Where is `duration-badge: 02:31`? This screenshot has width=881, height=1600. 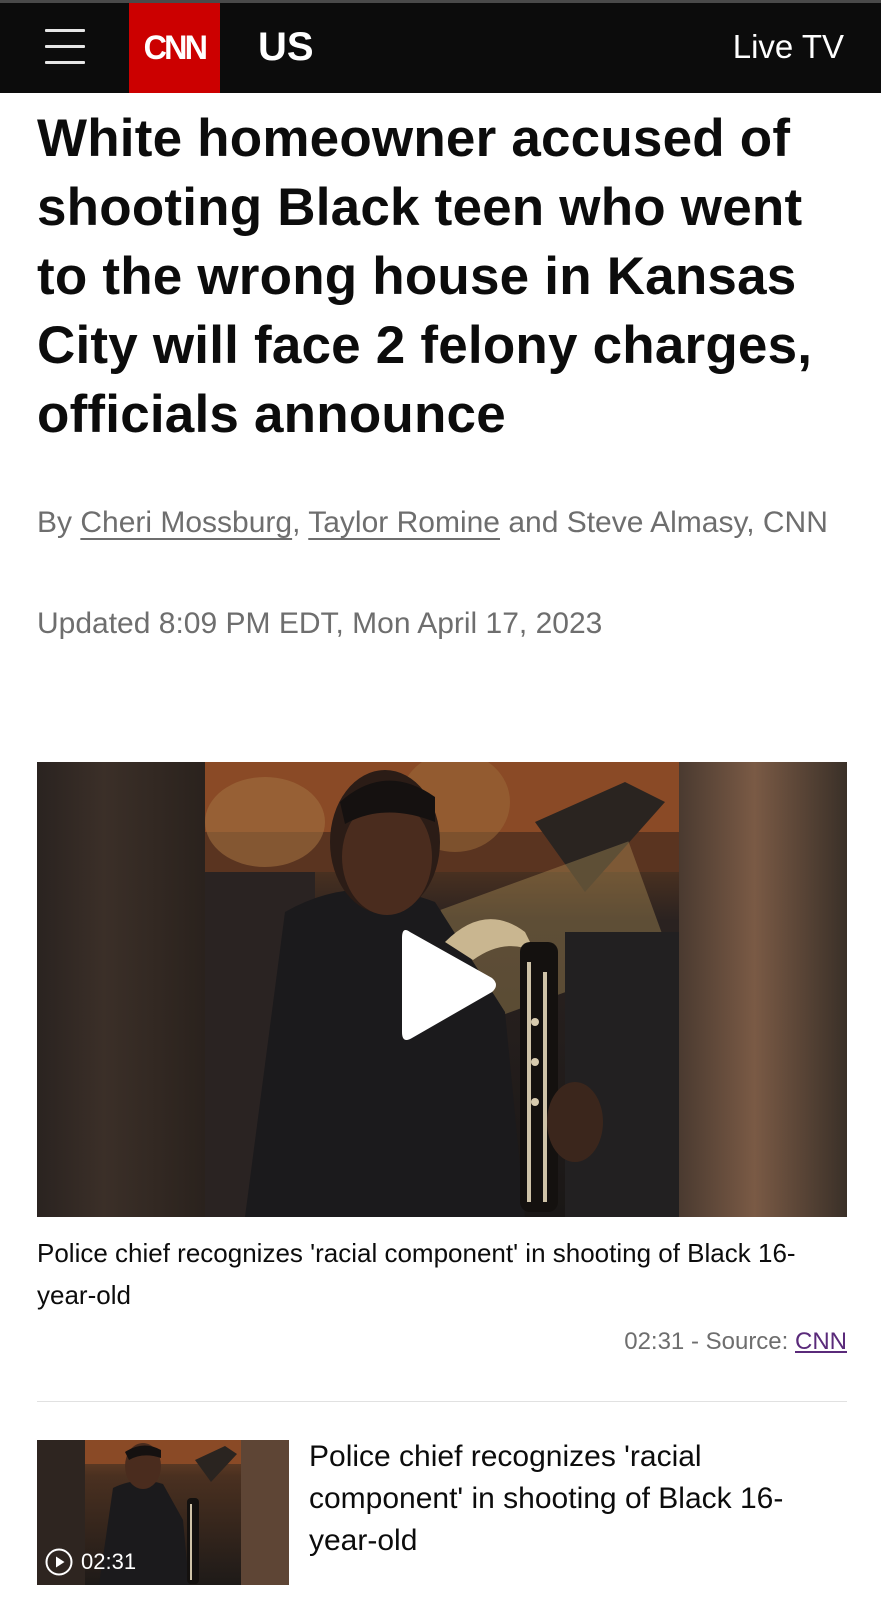 duration-badge: 02:31 is located at coordinates (90, 1562).